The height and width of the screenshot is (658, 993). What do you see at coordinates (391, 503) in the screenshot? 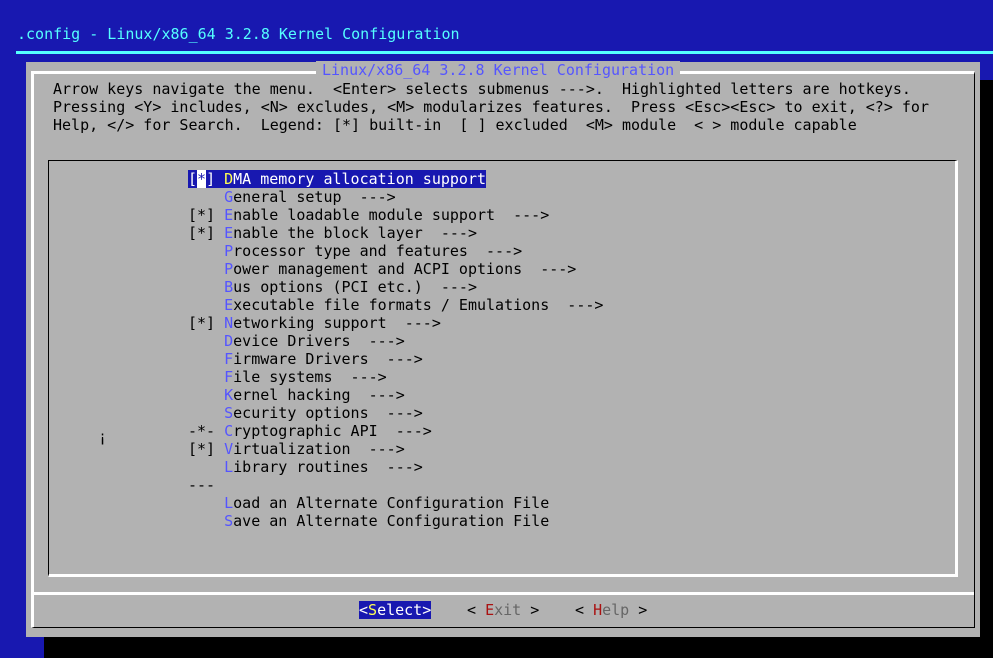
I see `item-label: oad an Alternate Configuration File` at bounding box center [391, 503].